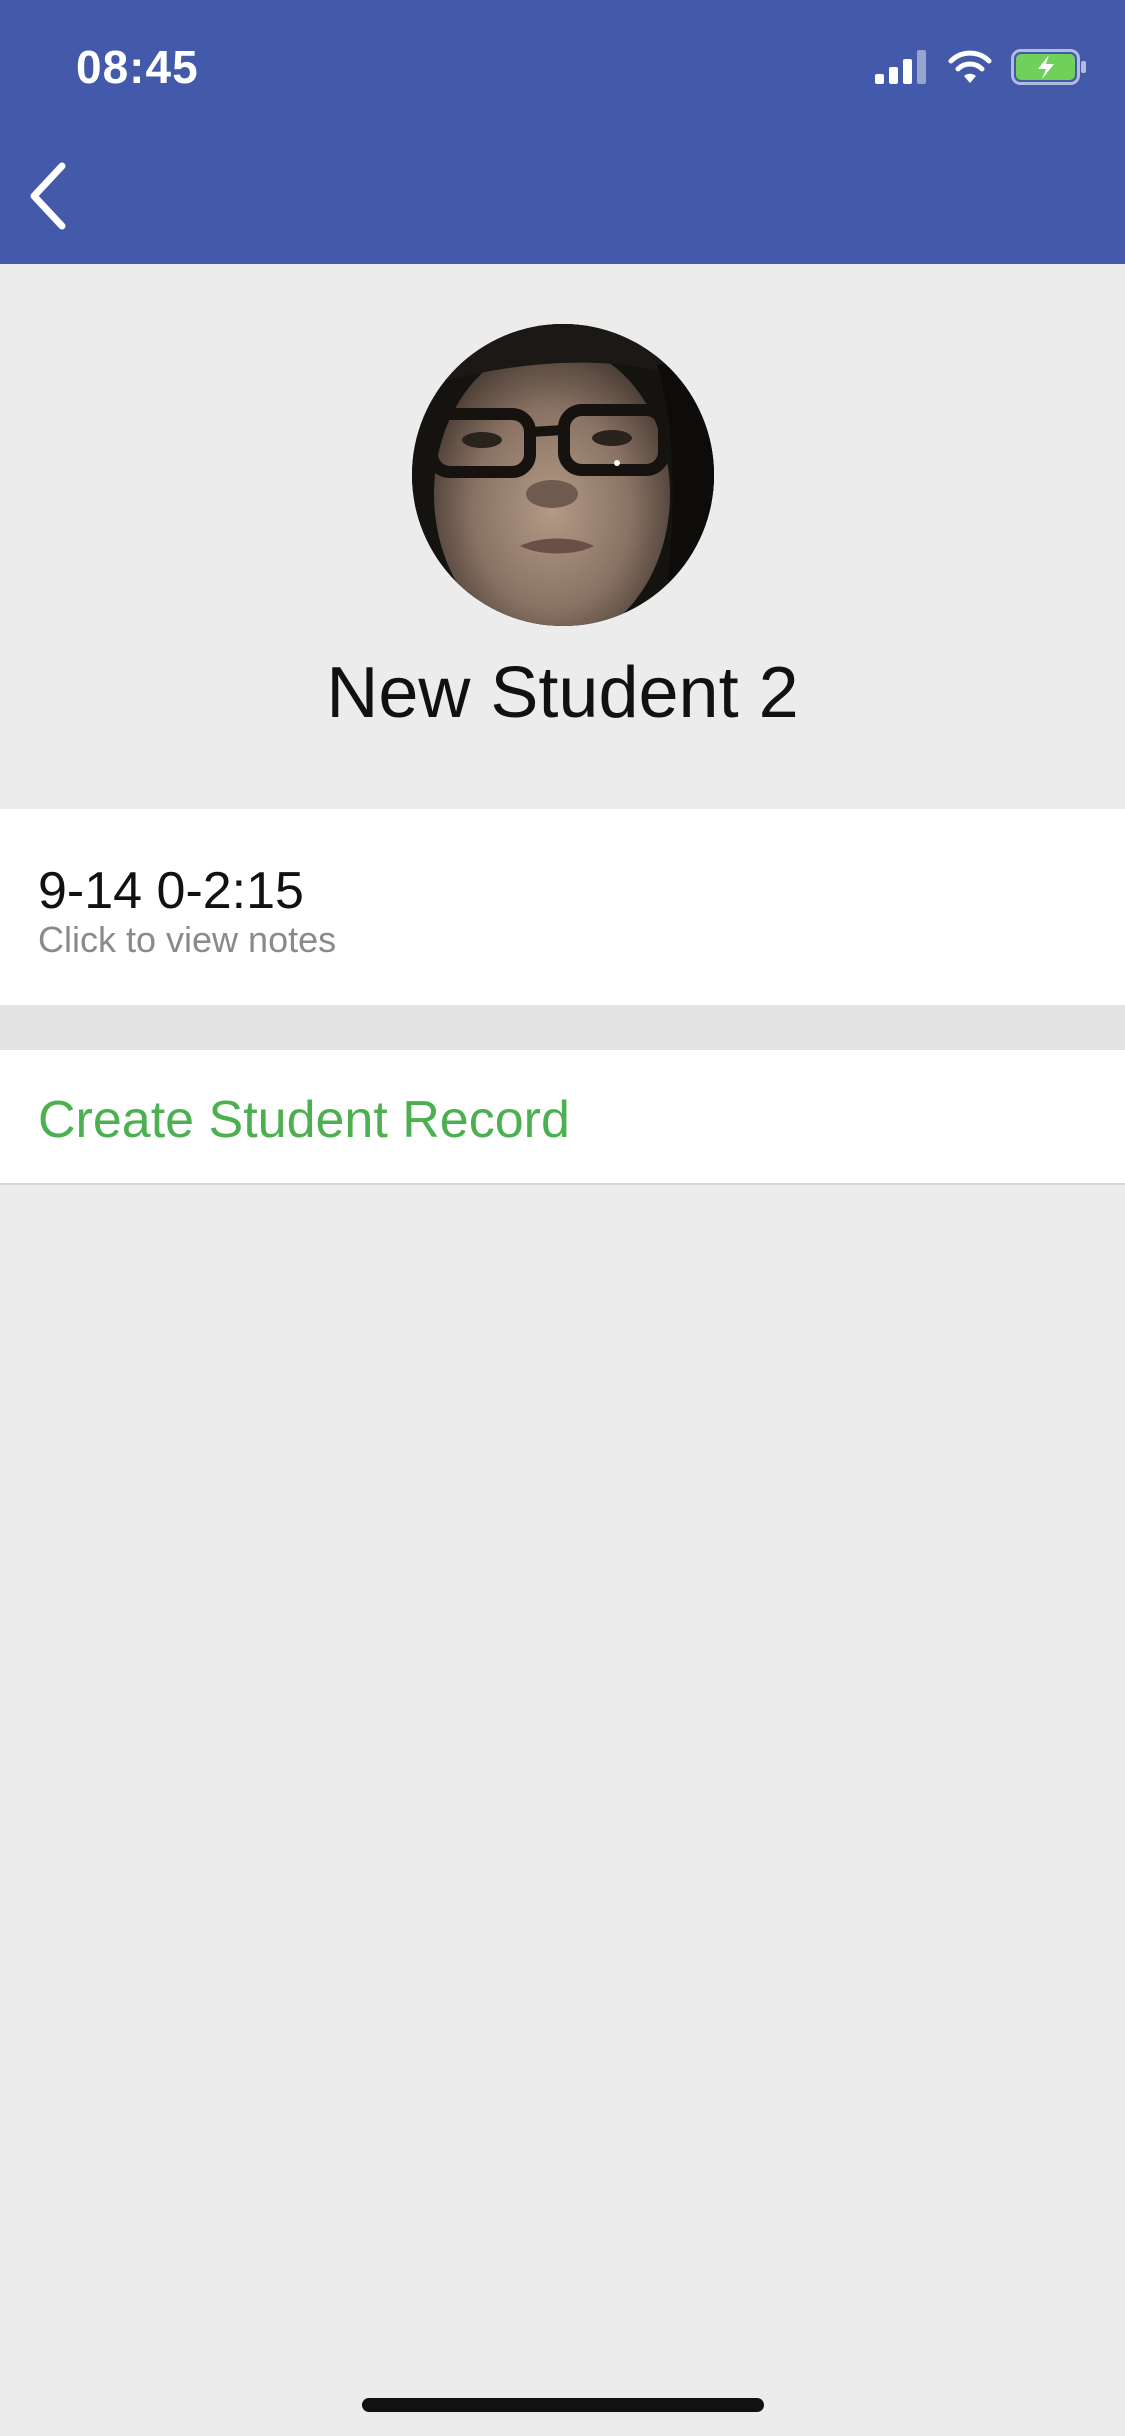 The image size is (1125, 2436). What do you see at coordinates (970, 69) in the screenshot?
I see `wifi-icon` at bounding box center [970, 69].